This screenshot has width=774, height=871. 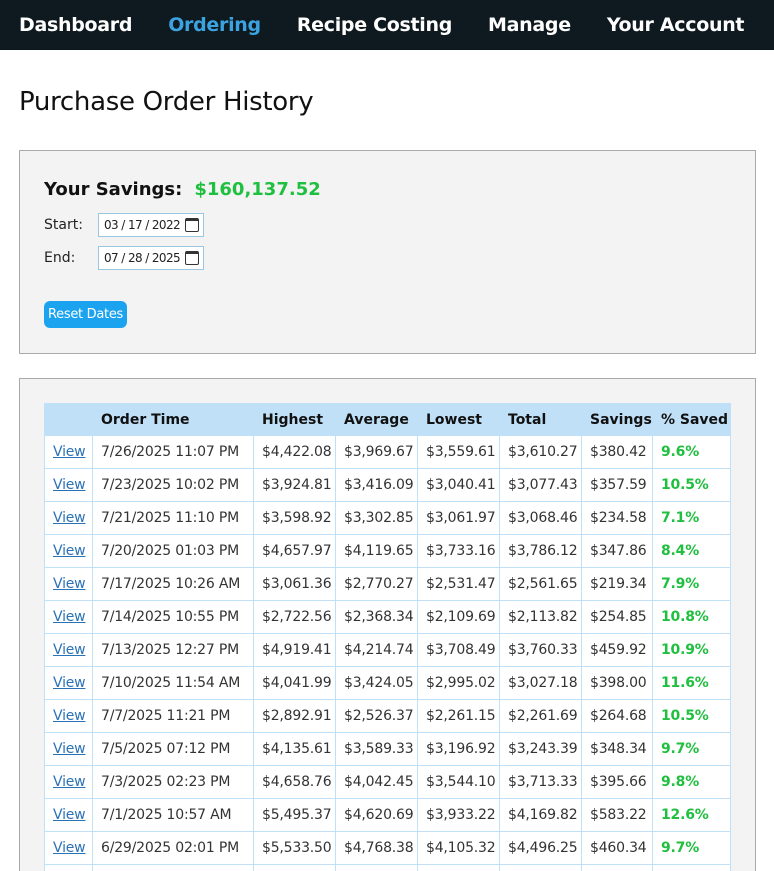 I want to click on cell-total: $3,760.33, so click(x=540, y=650).